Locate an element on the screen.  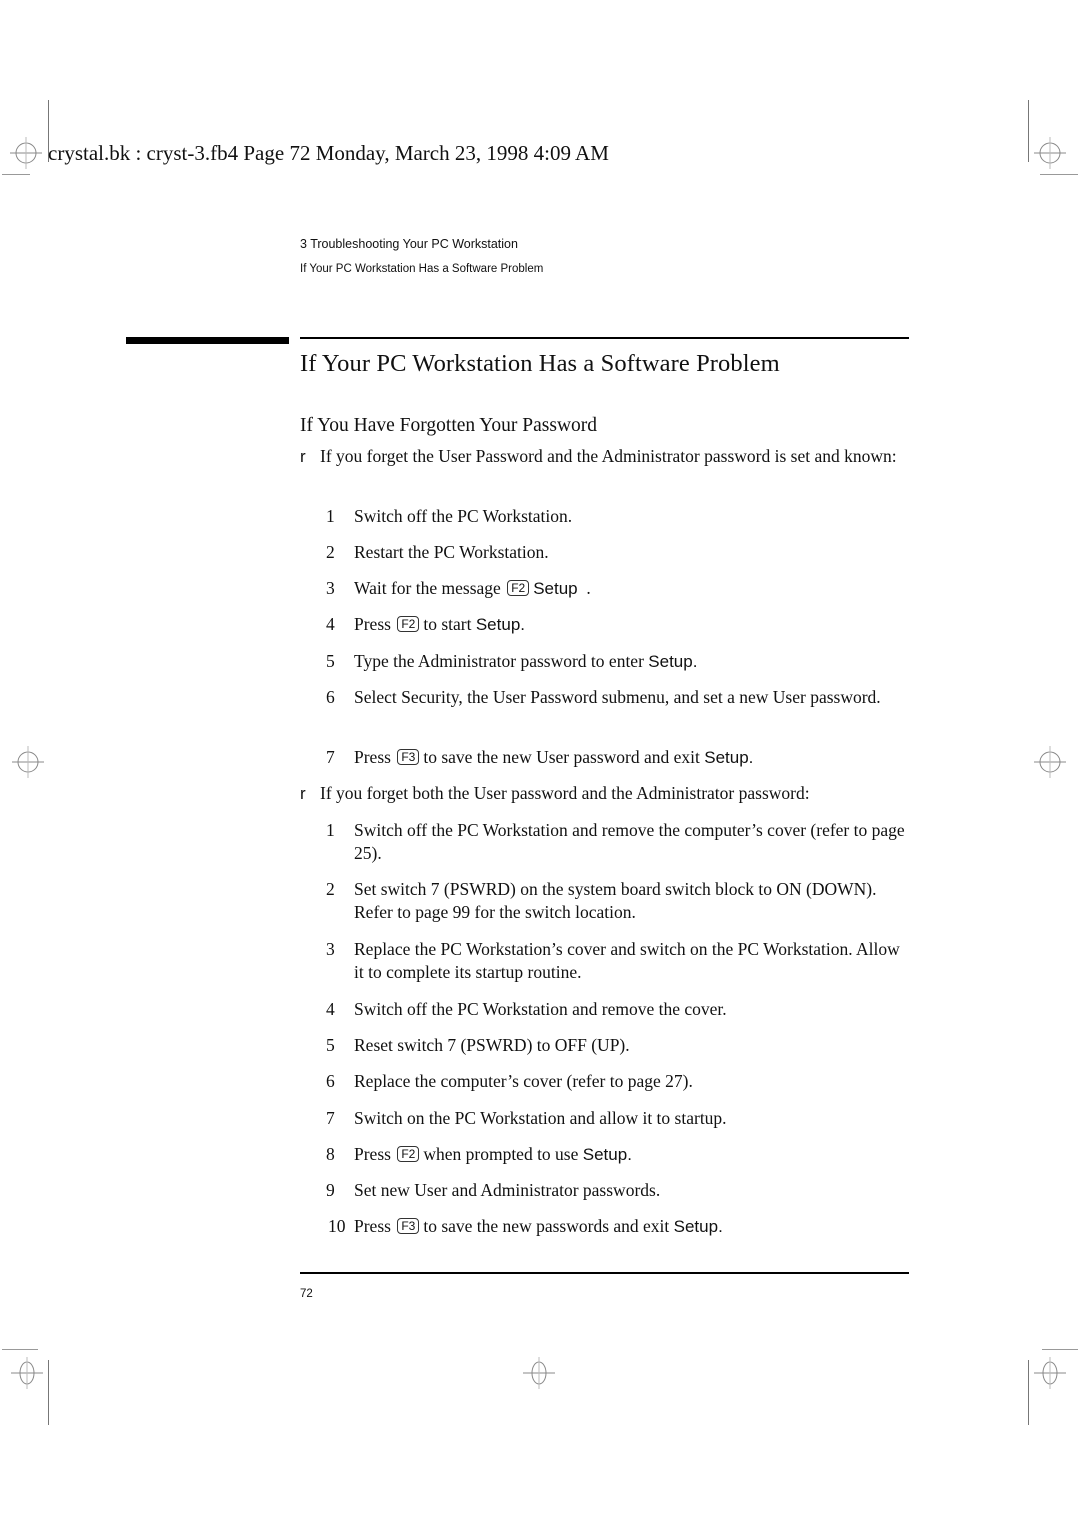
step-text: Switch off the PC Workstation. is located at coordinates (463, 516).